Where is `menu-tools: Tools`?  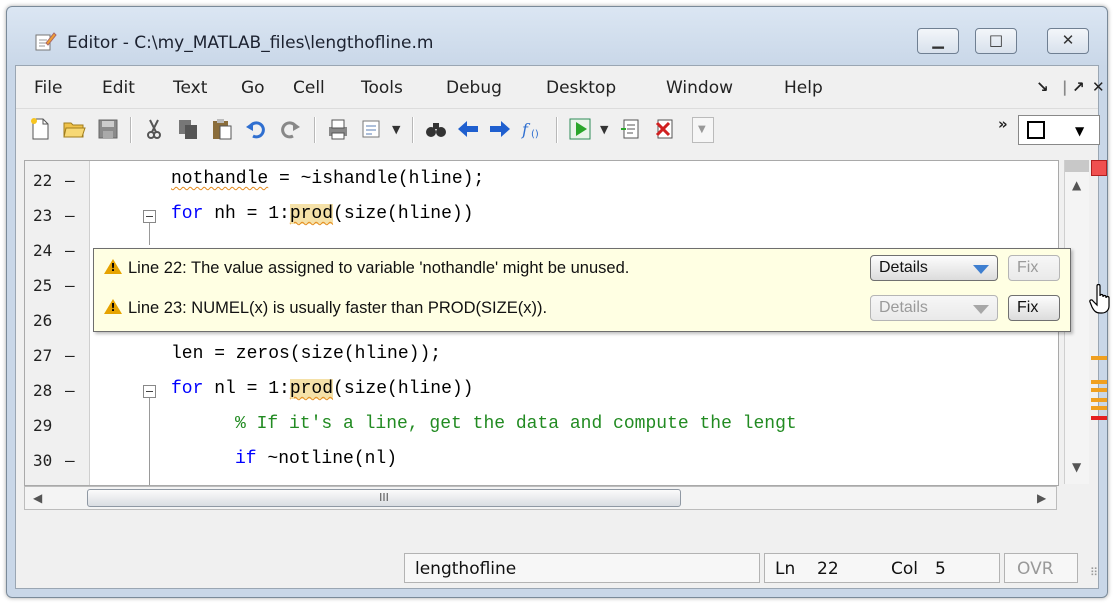 menu-tools: Tools is located at coordinates (382, 88).